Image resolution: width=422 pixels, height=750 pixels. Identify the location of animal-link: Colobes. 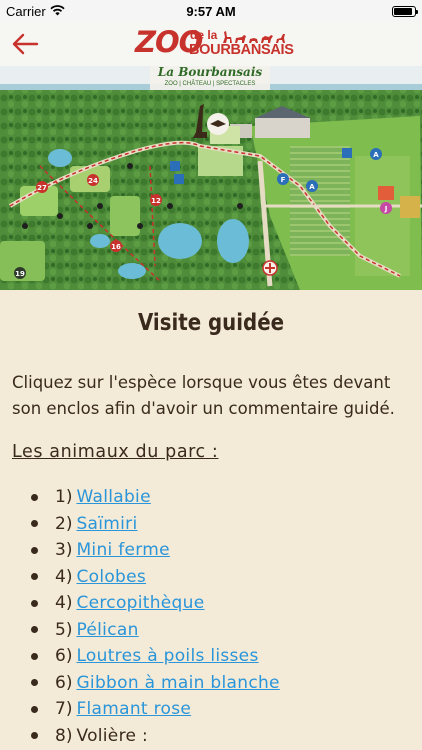
(111, 577).